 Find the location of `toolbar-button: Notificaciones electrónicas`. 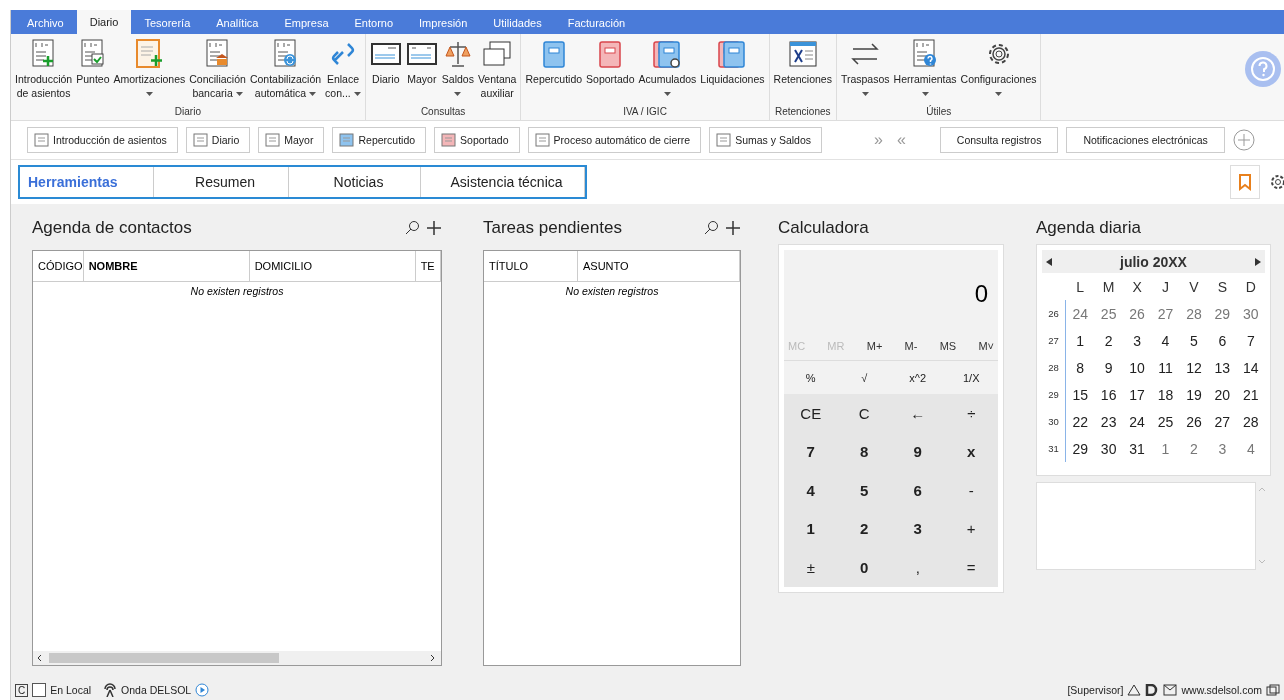

toolbar-button: Notificaciones electrónicas is located at coordinates (1145, 140).